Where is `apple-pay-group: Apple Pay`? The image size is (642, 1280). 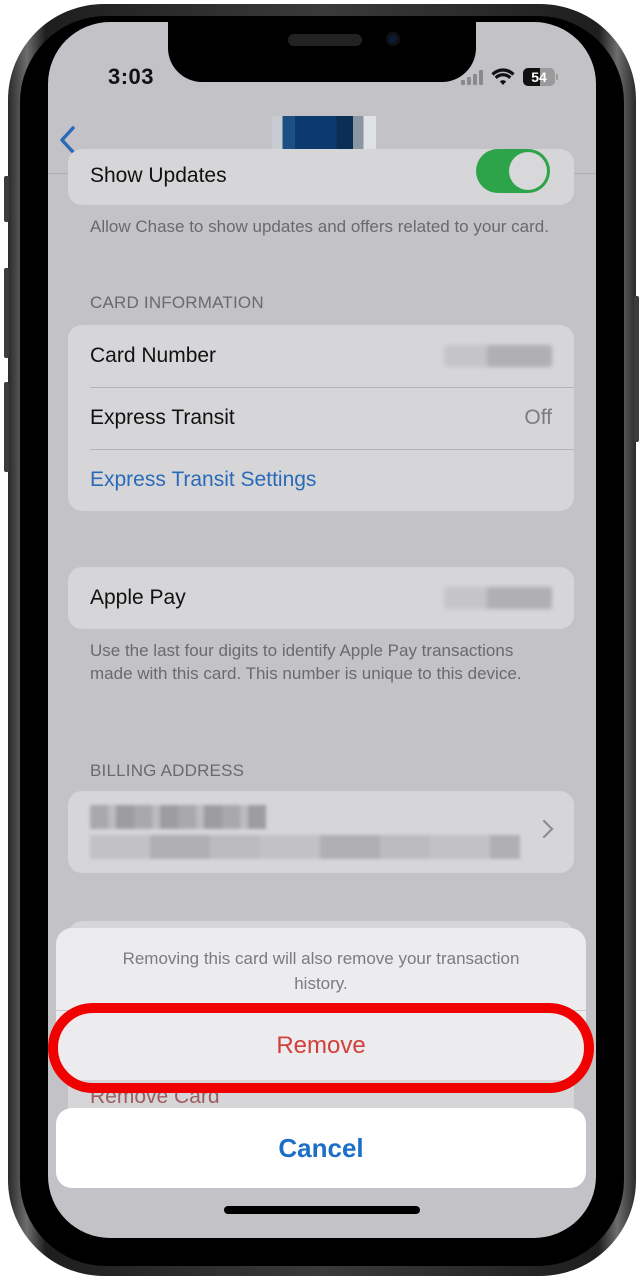 apple-pay-group: Apple Pay is located at coordinates (321, 598).